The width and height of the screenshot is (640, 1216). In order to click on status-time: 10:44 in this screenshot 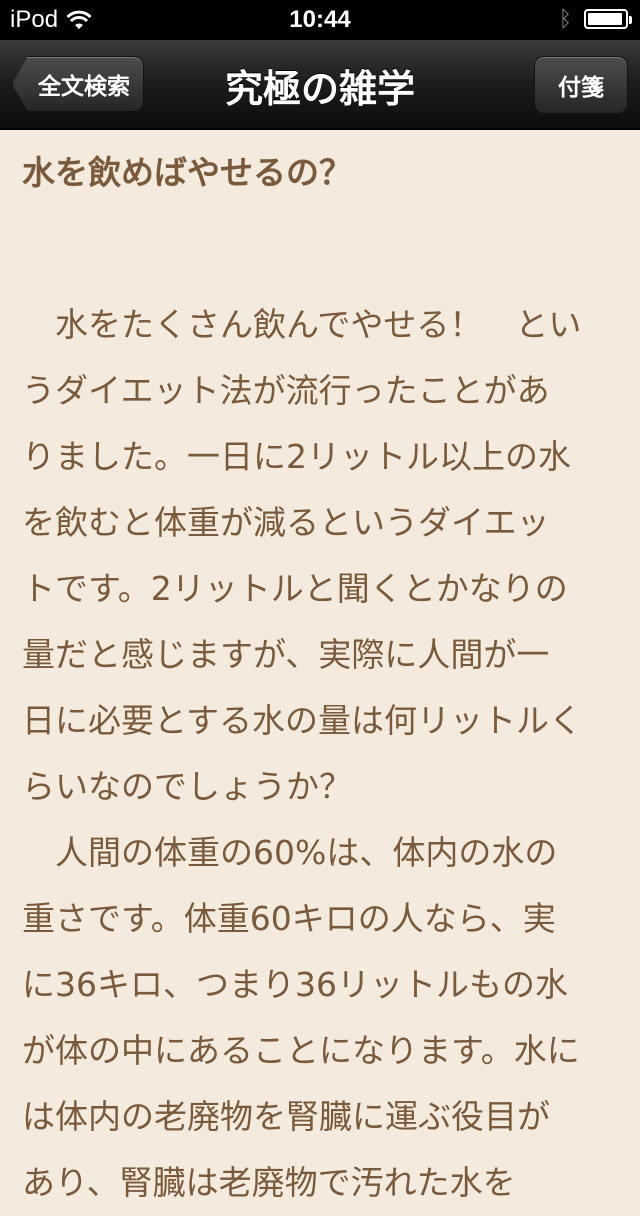, I will do `click(320, 19)`.